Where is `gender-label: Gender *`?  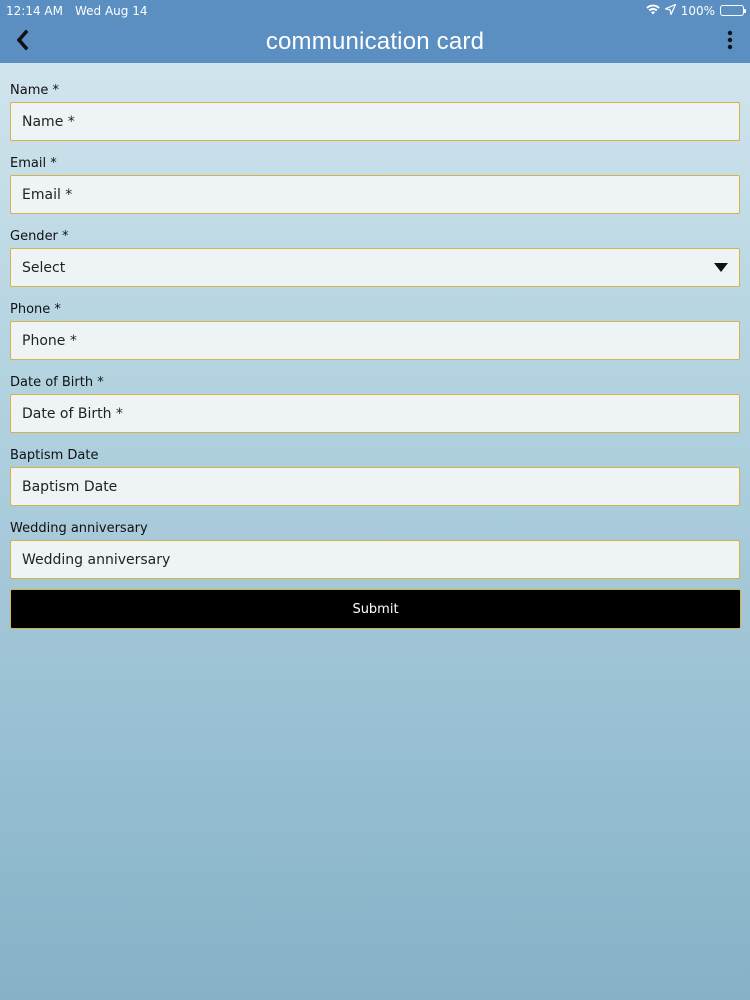
gender-label: Gender * is located at coordinates (39, 236).